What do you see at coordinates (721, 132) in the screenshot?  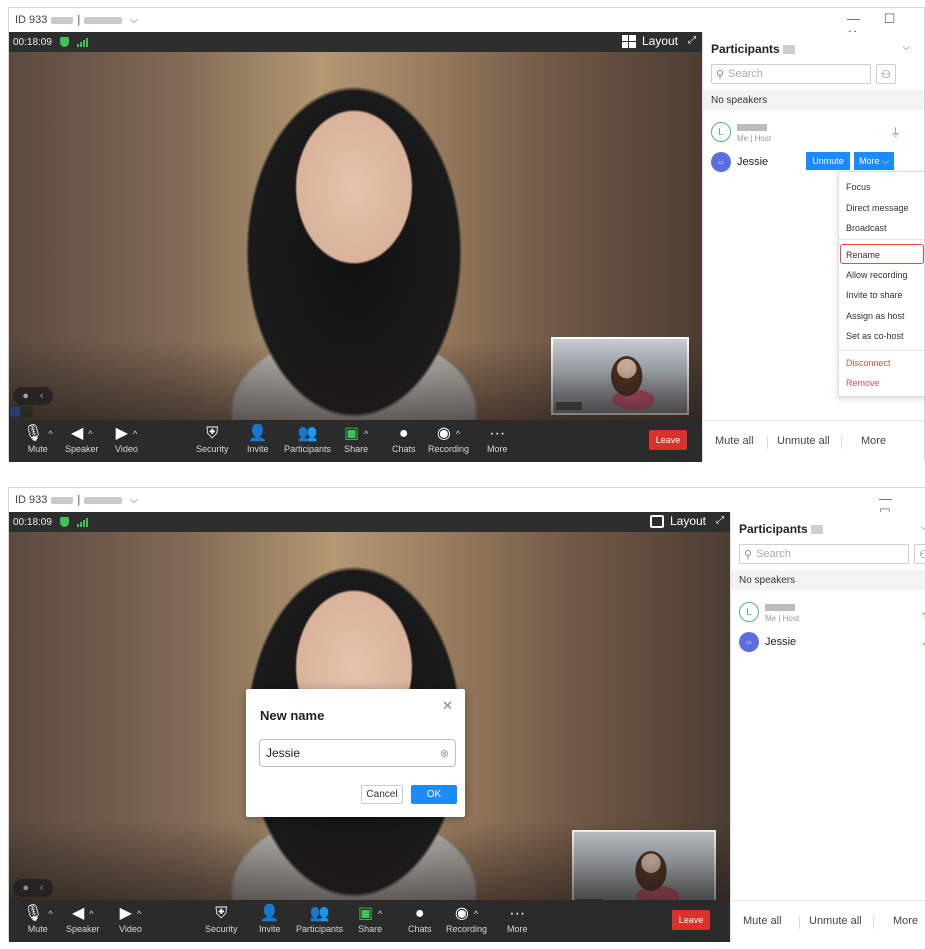 I see `avatar: L` at bounding box center [721, 132].